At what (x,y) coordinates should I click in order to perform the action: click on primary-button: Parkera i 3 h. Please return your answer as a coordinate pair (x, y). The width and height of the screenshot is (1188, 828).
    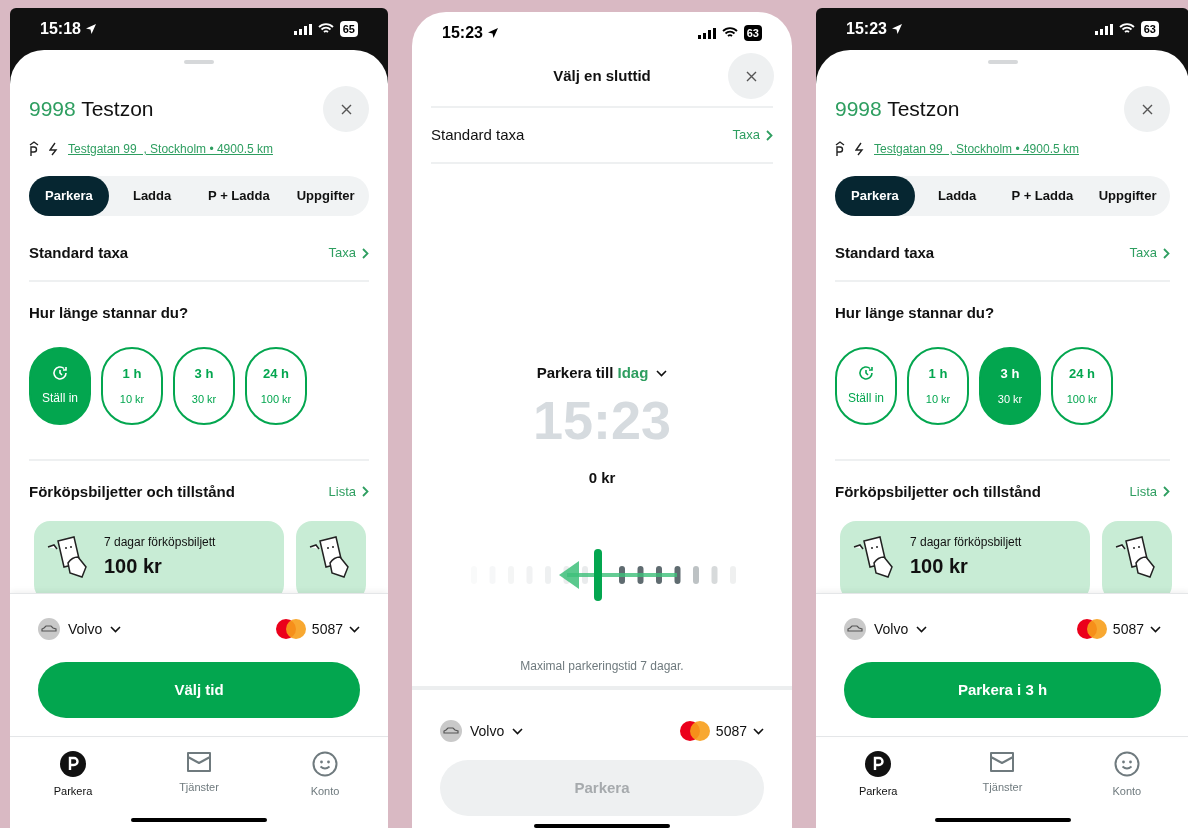
    Looking at the image, I should click on (1002, 690).